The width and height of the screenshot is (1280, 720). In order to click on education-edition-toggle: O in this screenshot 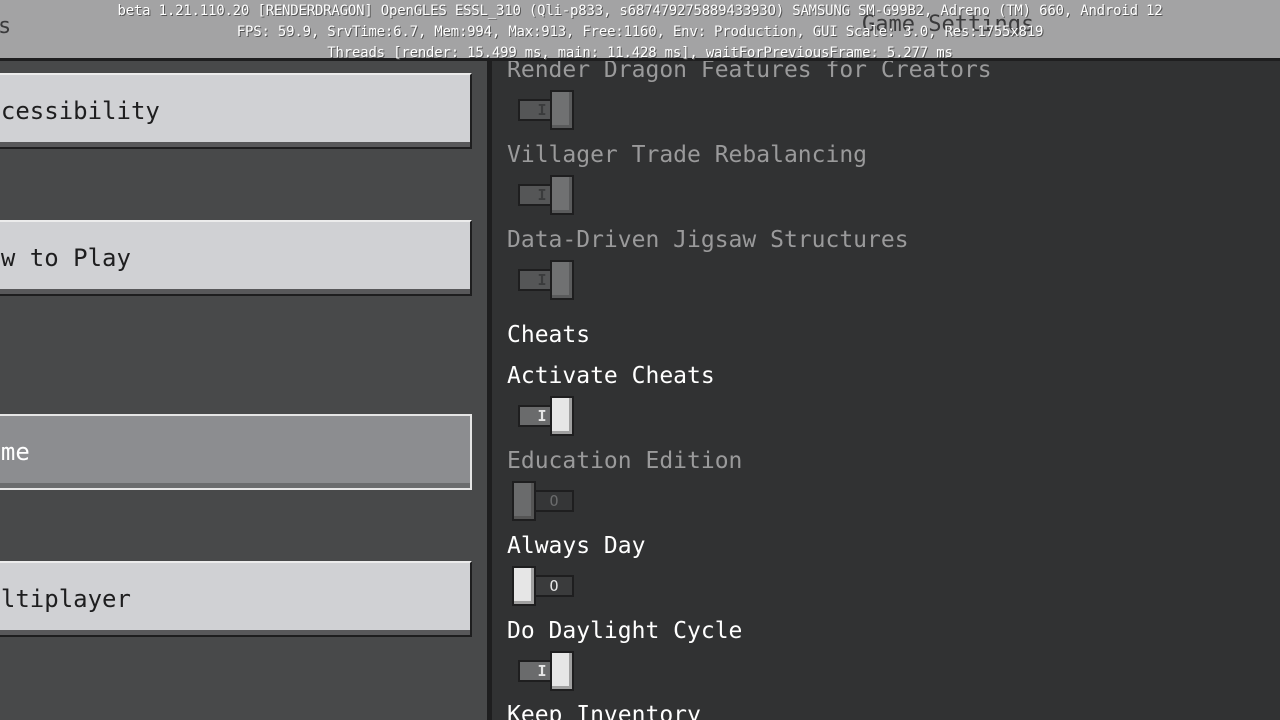, I will do `click(544, 501)`.